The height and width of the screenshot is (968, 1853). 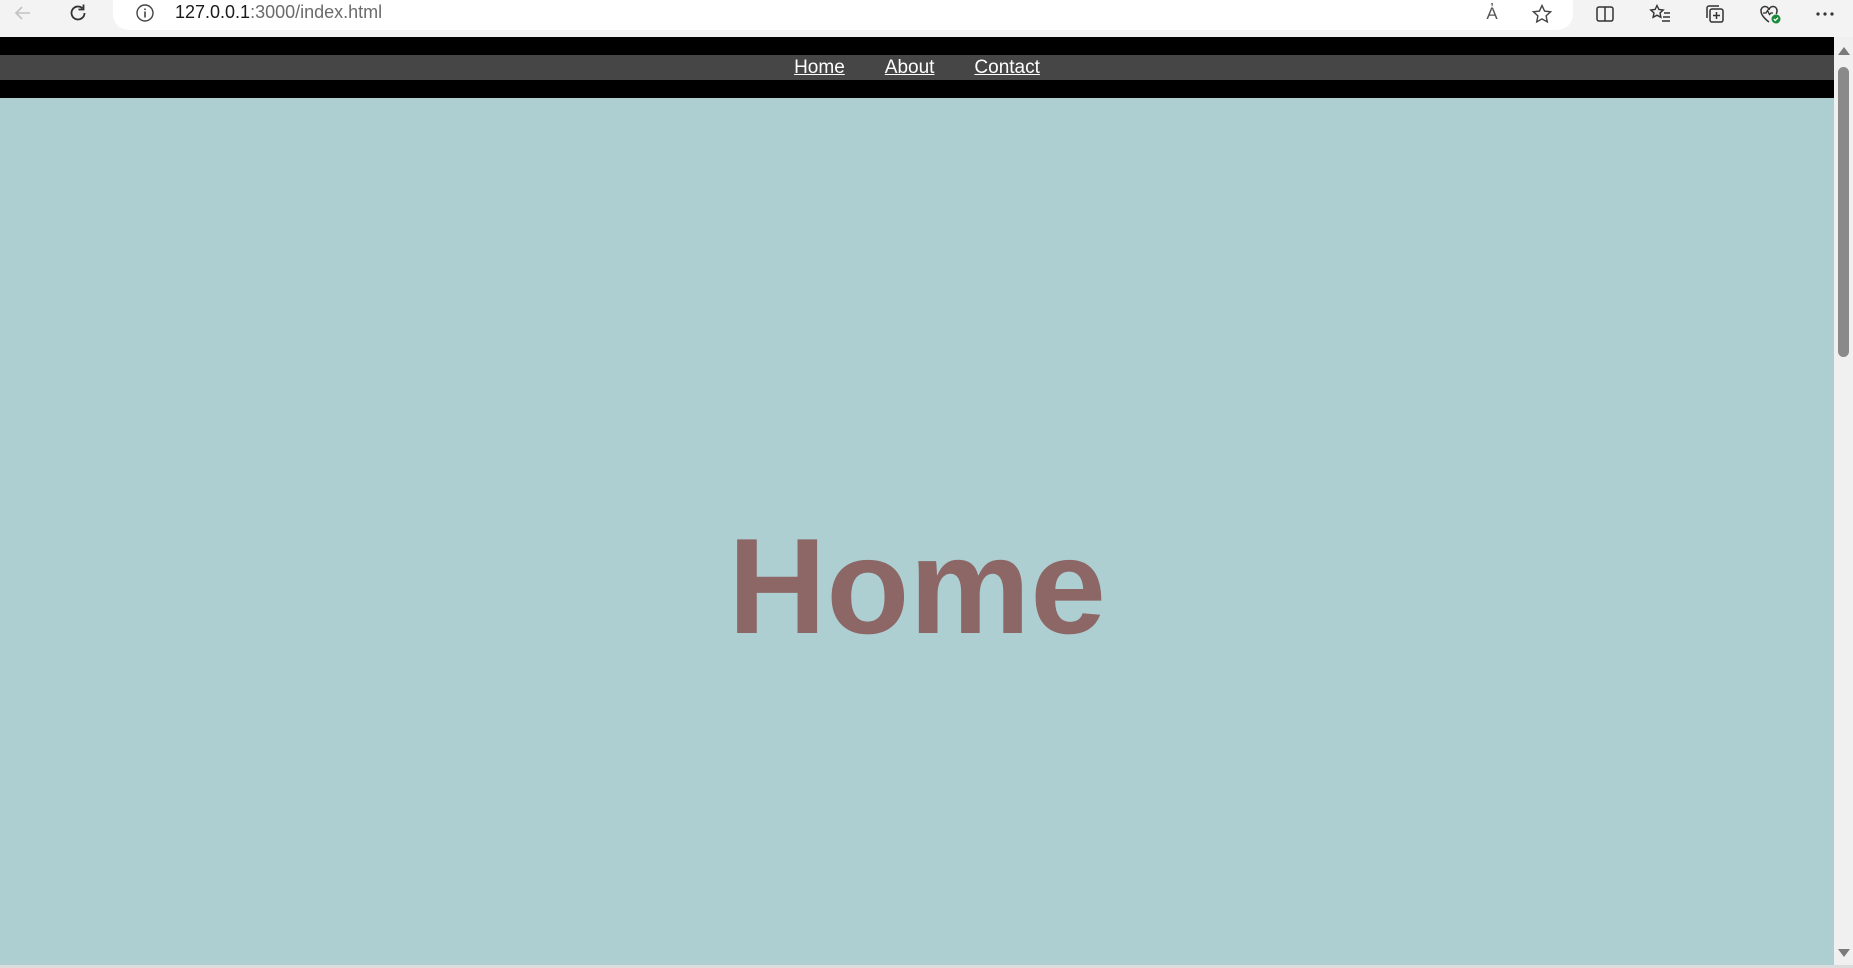 What do you see at coordinates (78, 13) in the screenshot?
I see `reload-icon` at bounding box center [78, 13].